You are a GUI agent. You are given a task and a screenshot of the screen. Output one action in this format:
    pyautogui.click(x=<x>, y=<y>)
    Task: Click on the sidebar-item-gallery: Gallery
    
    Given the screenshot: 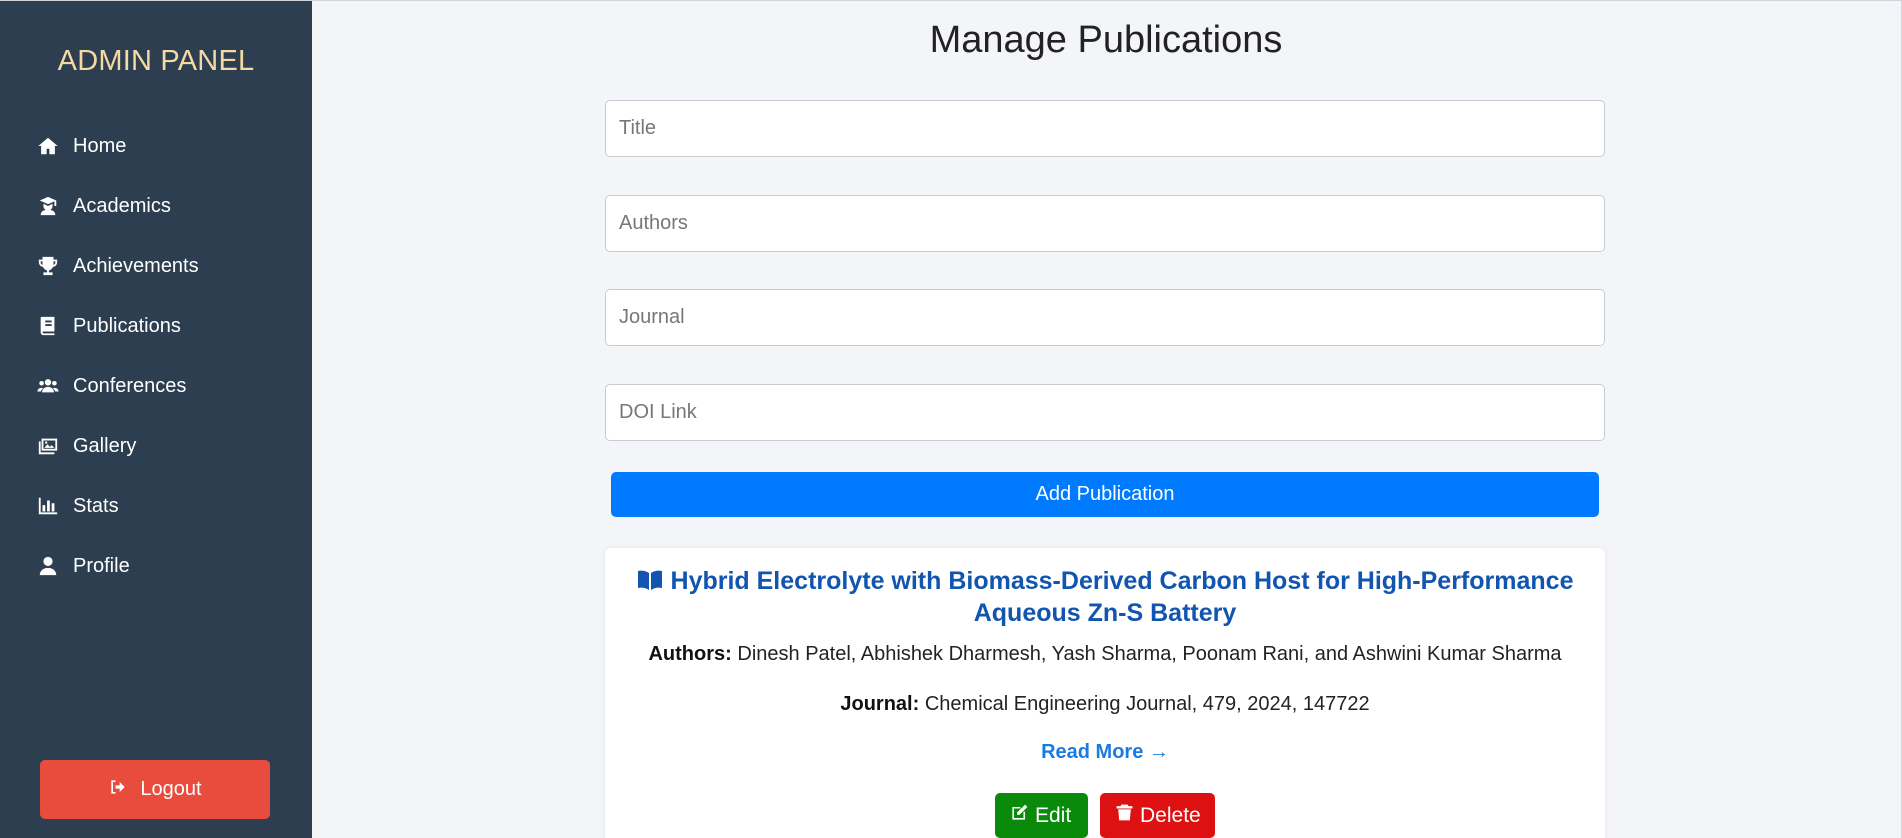 What is the action you would take?
    pyautogui.click(x=117, y=446)
    